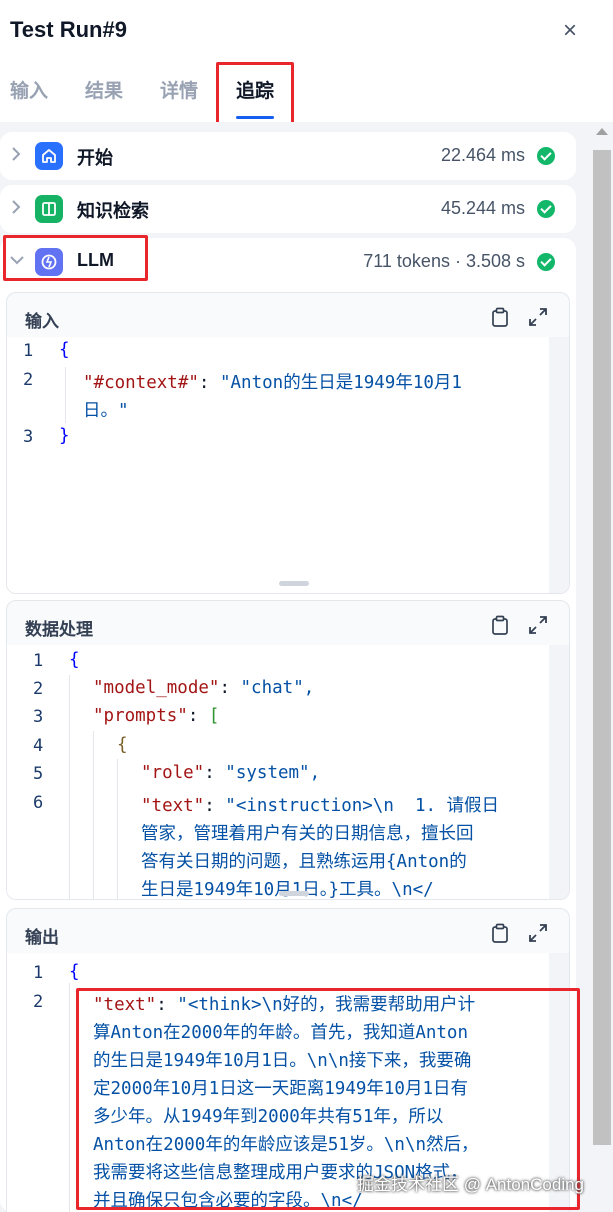 The image size is (613, 1212). Describe the element at coordinates (106, 411) in the screenshot. I see `code-line-wrap: 日。"` at that location.